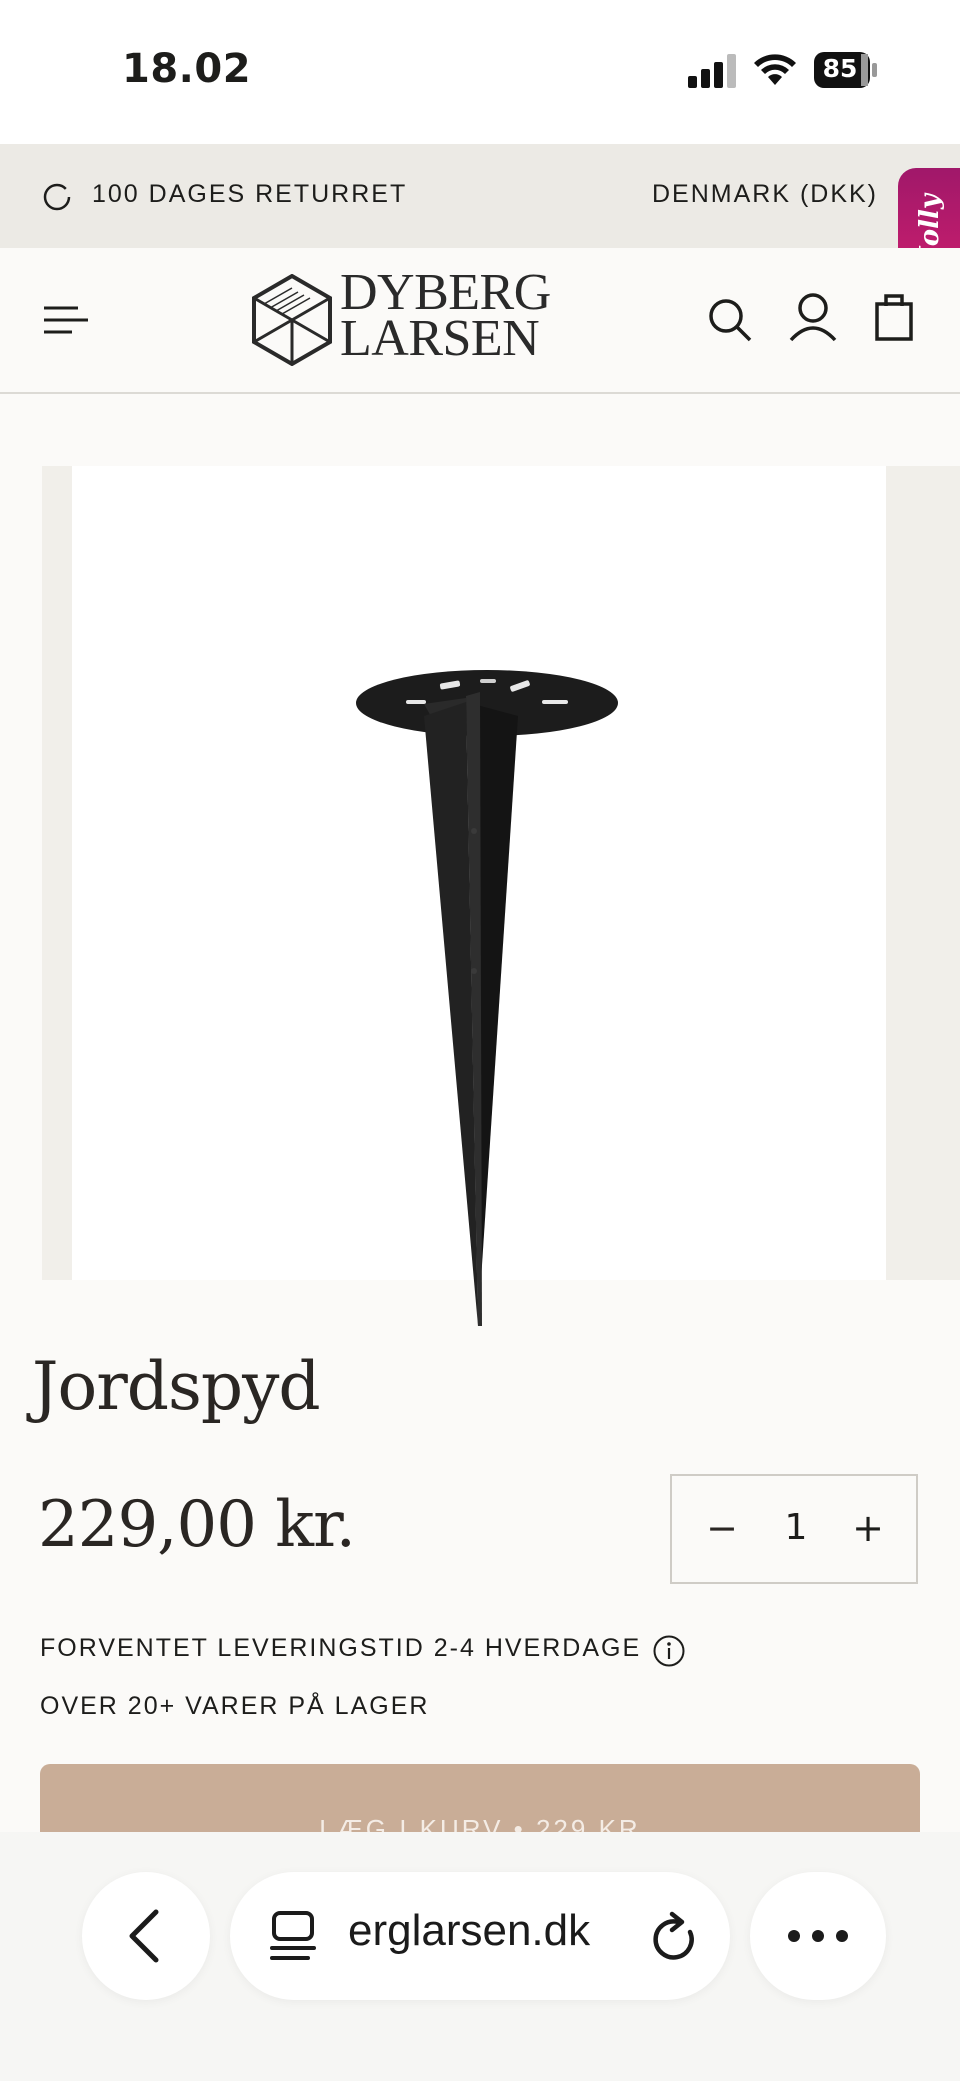 The image size is (960, 2081). Describe the element at coordinates (722, 1528) in the screenshot. I see `quantity-decrease-button: −` at that location.